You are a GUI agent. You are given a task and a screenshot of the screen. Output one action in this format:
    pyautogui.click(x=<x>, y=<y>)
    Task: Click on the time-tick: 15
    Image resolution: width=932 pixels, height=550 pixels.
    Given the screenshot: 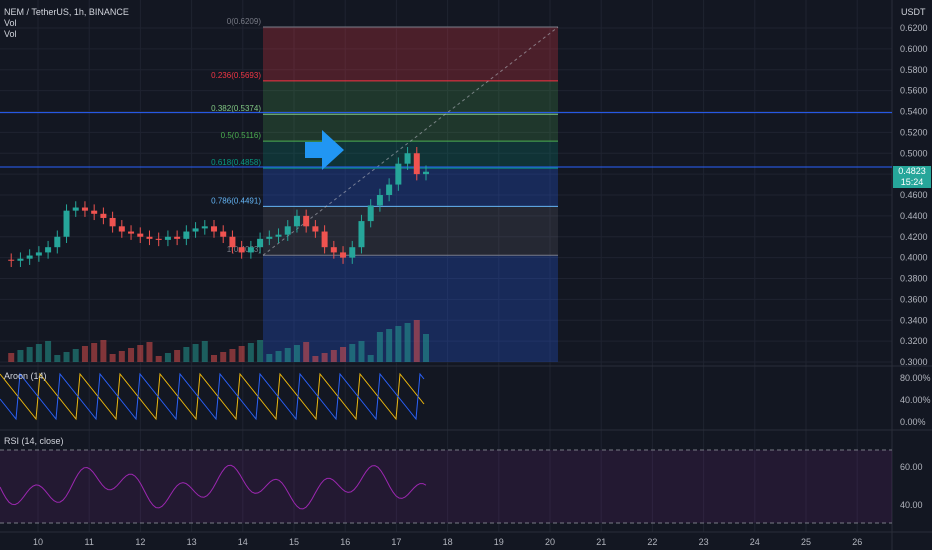 What is the action you would take?
    pyautogui.click(x=294, y=542)
    